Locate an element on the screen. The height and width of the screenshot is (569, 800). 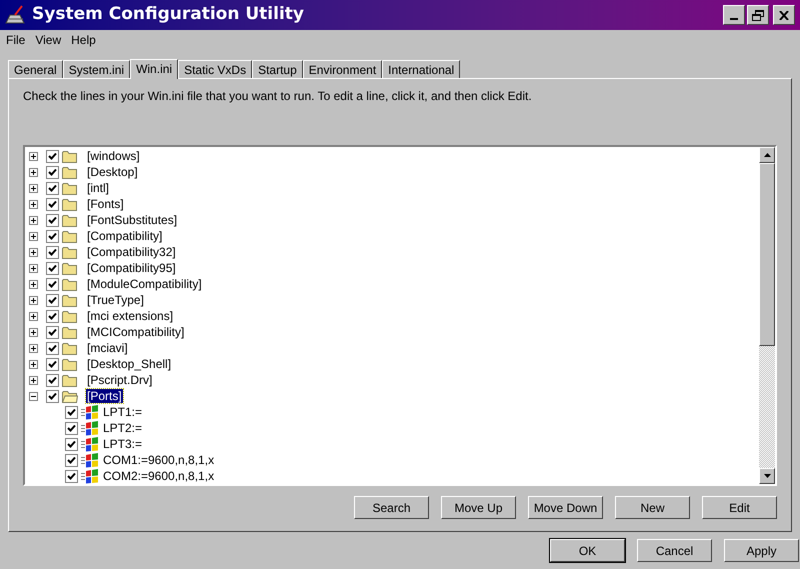
tree-item: [MCICompatibility] is located at coordinates (136, 332).